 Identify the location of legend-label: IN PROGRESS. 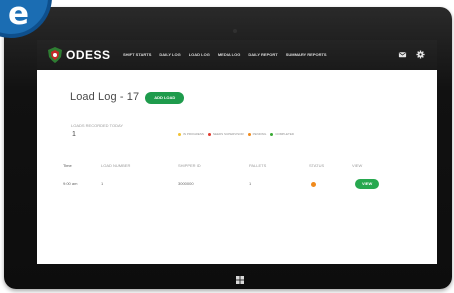
(193, 134).